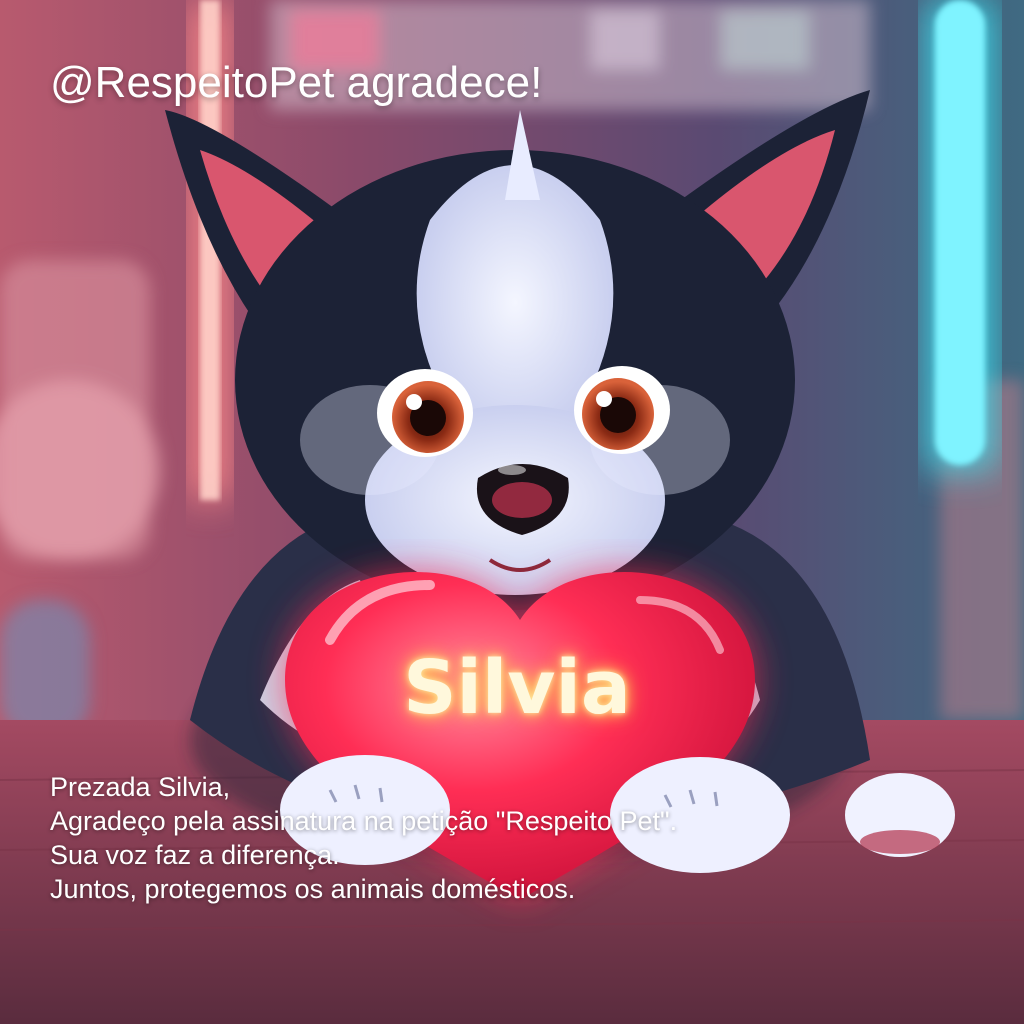  Describe the element at coordinates (517, 688) in the screenshot. I see `heart-name-label: Silvia` at that location.